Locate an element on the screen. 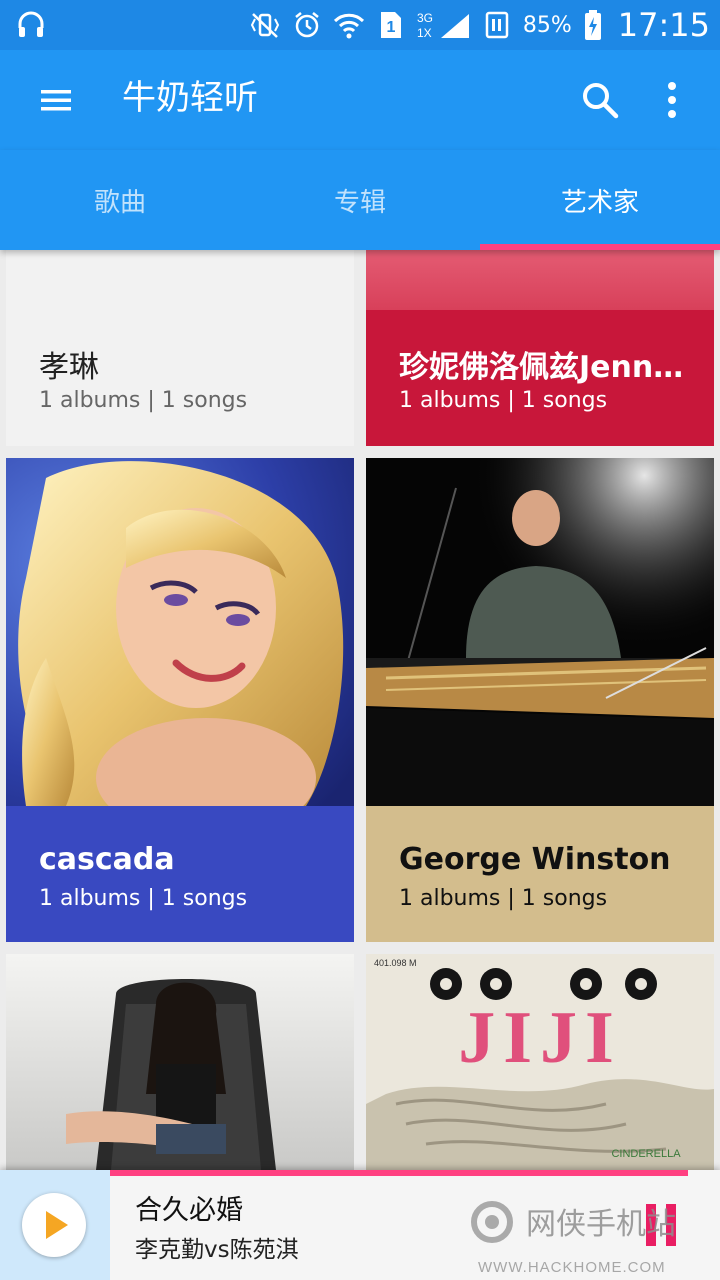 The height and width of the screenshot is (1280, 720). tab-label: 专辑 is located at coordinates (359, 202).